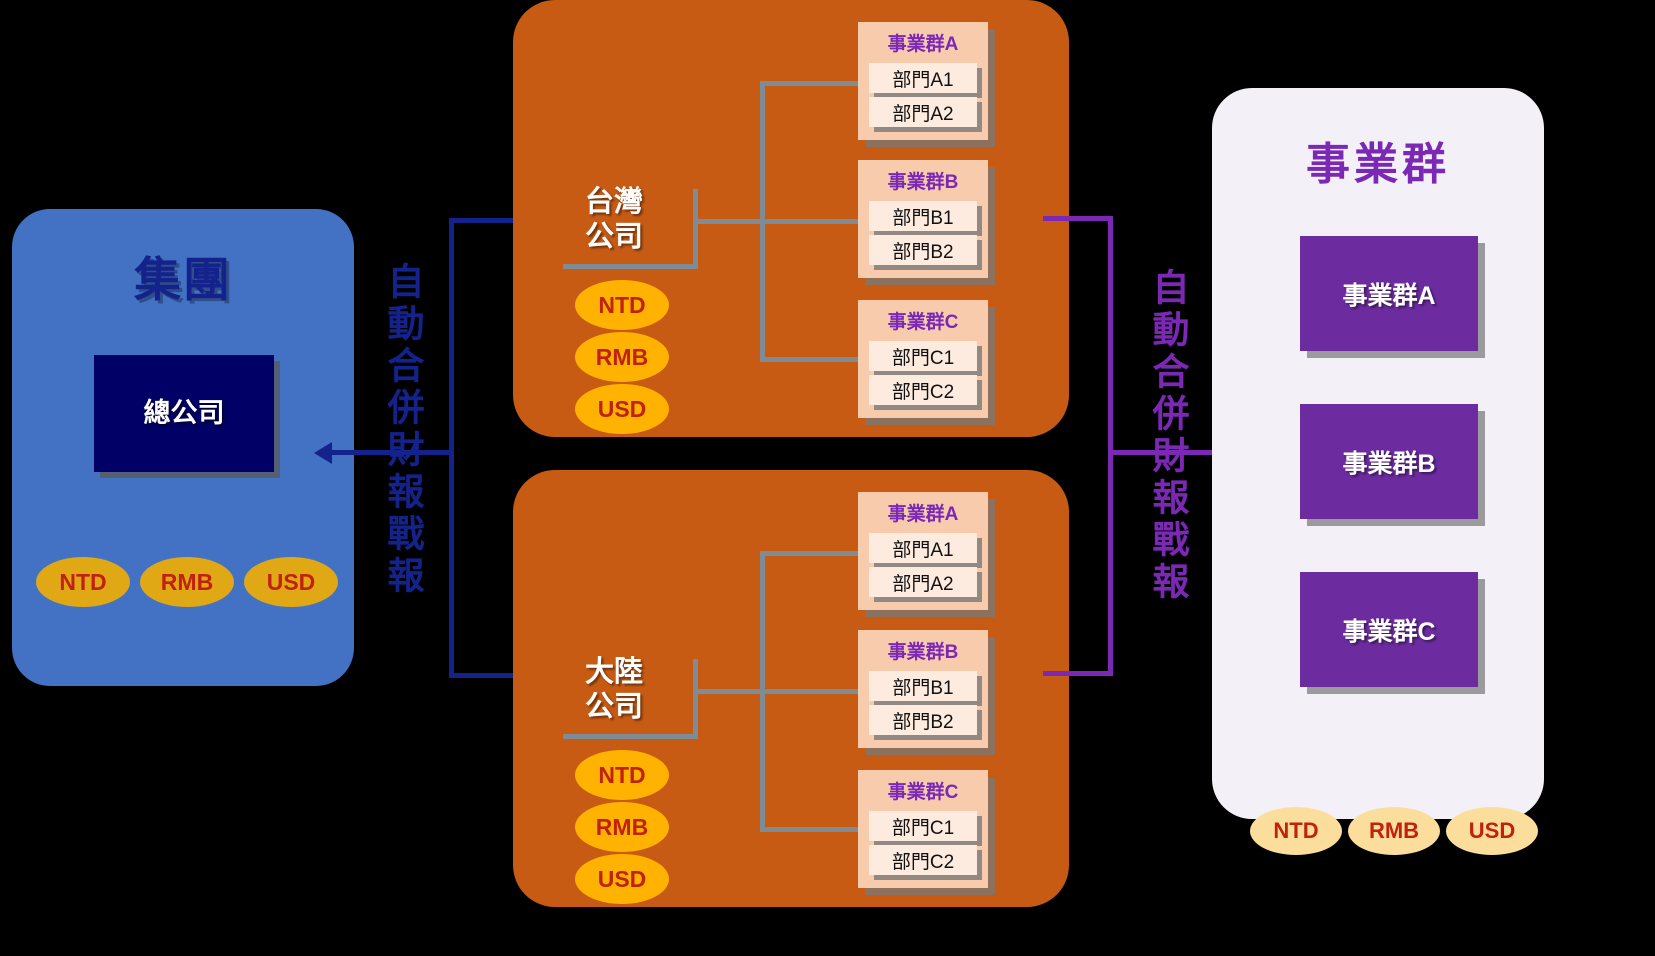 The width and height of the screenshot is (1655, 956). I want to click on bu-currency-list: NTD RMB USD, so click(1394, 831).